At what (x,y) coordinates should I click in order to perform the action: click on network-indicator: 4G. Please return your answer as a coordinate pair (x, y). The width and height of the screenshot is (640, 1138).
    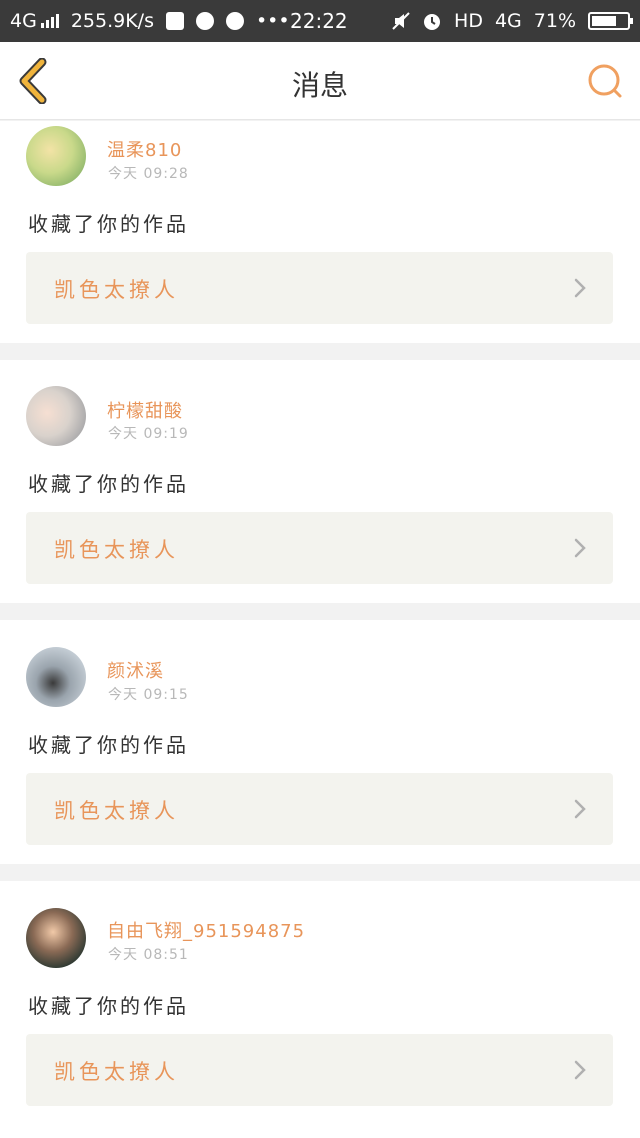
    Looking at the image, I should click on (34, 21).